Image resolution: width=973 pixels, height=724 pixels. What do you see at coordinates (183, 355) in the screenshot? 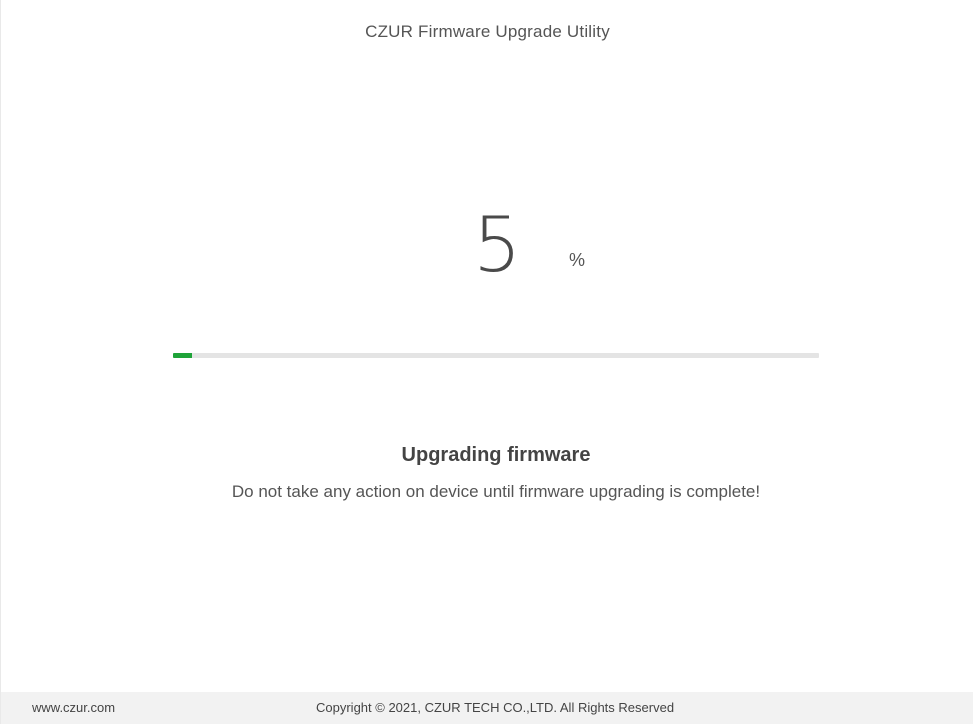
I see `progress-bar-fill` at bounding box center [183, 355].